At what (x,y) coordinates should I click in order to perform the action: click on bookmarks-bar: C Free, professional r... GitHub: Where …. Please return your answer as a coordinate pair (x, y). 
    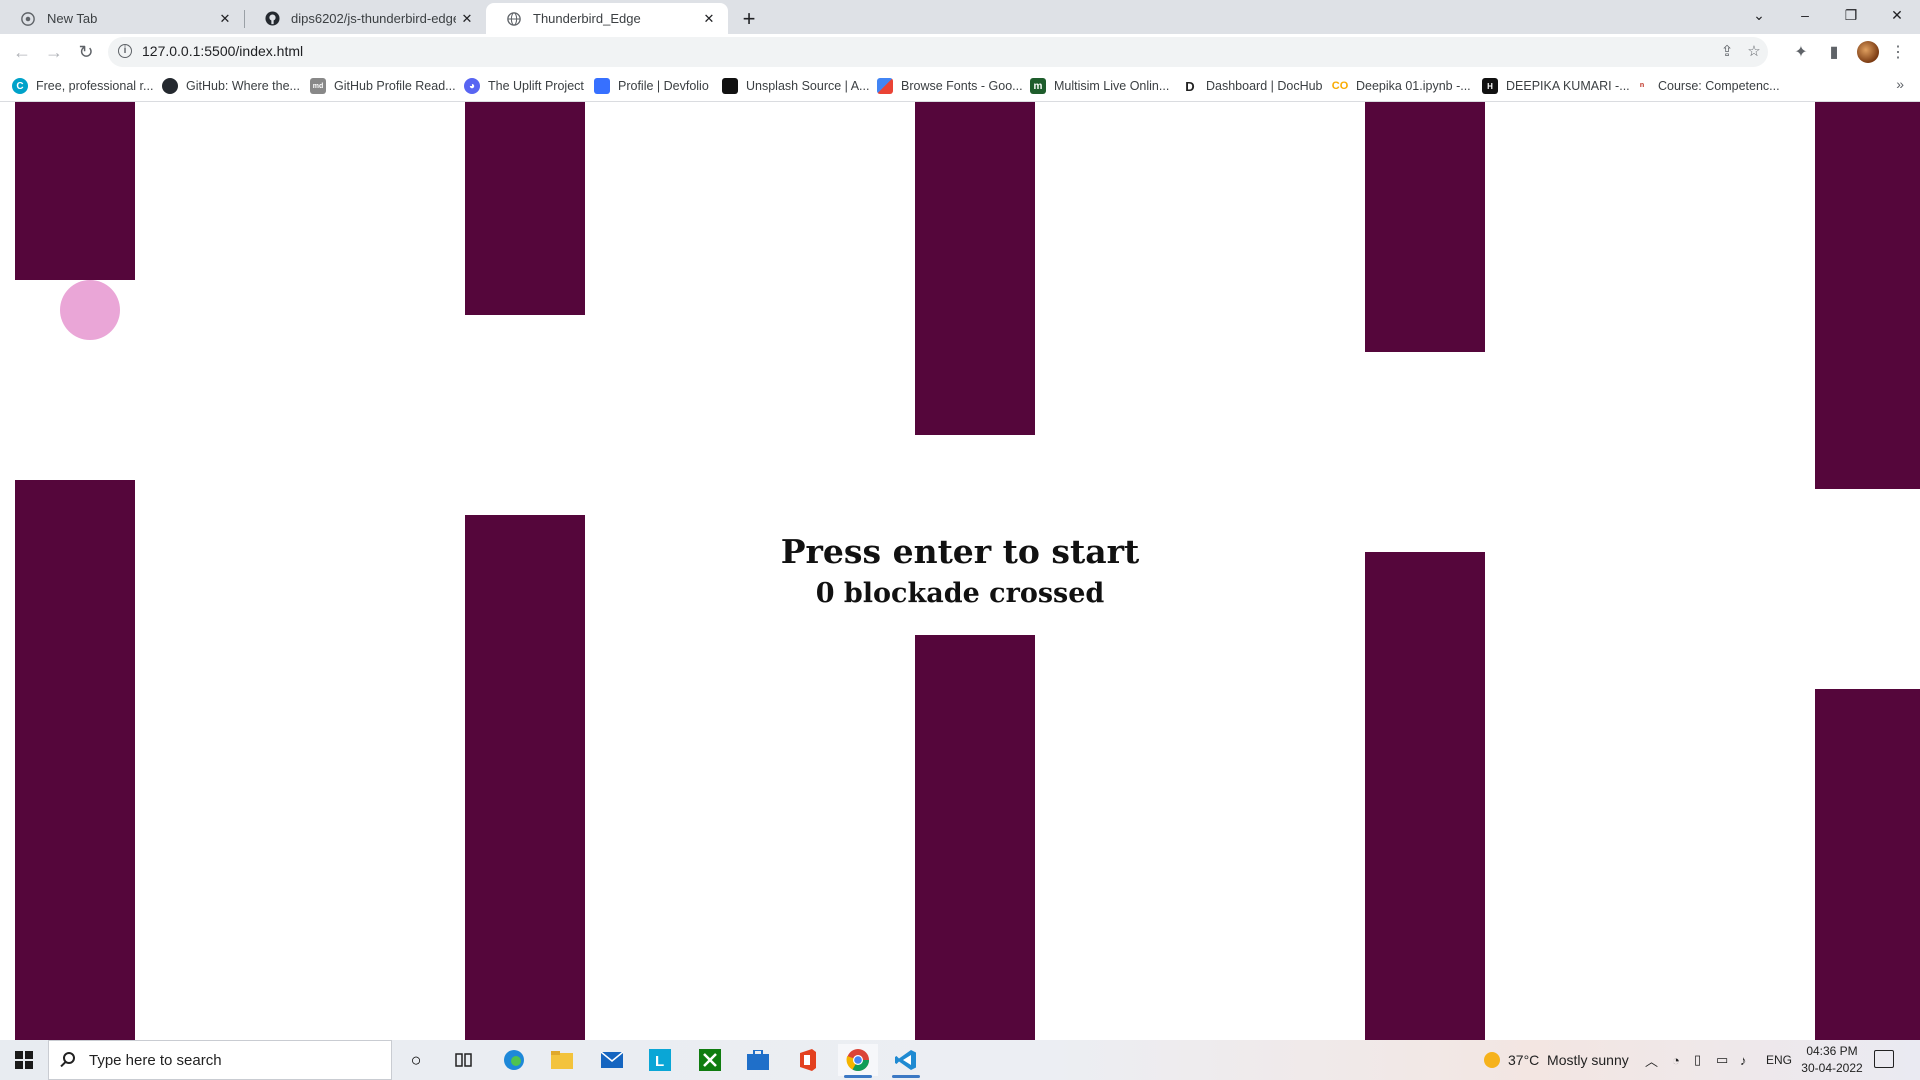
    Looking at the image, I should click on (960, 86).